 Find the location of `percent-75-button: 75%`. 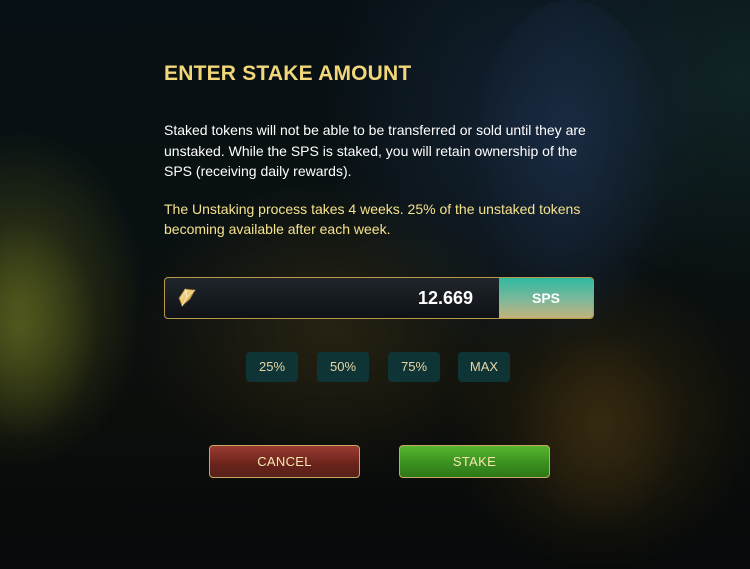

percent-75-button: 75% is located at coordinates (414, 367).